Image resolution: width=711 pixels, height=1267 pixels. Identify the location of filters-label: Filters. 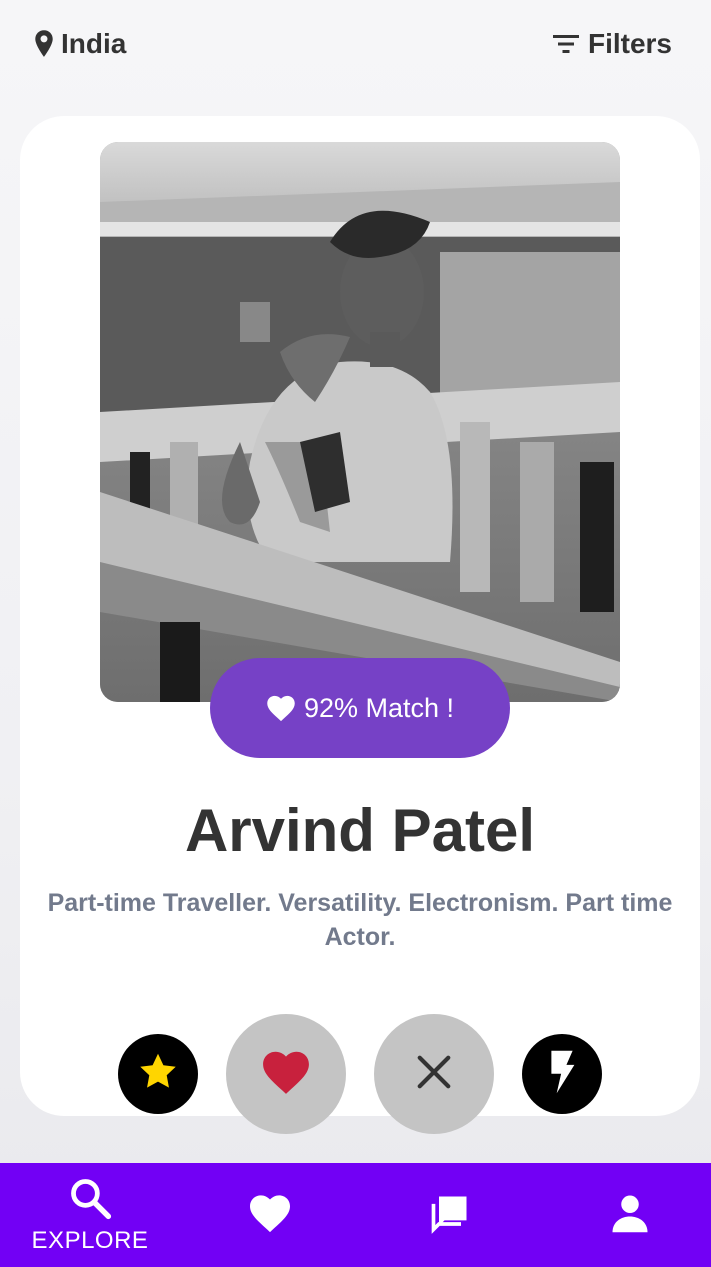
(629, 43).